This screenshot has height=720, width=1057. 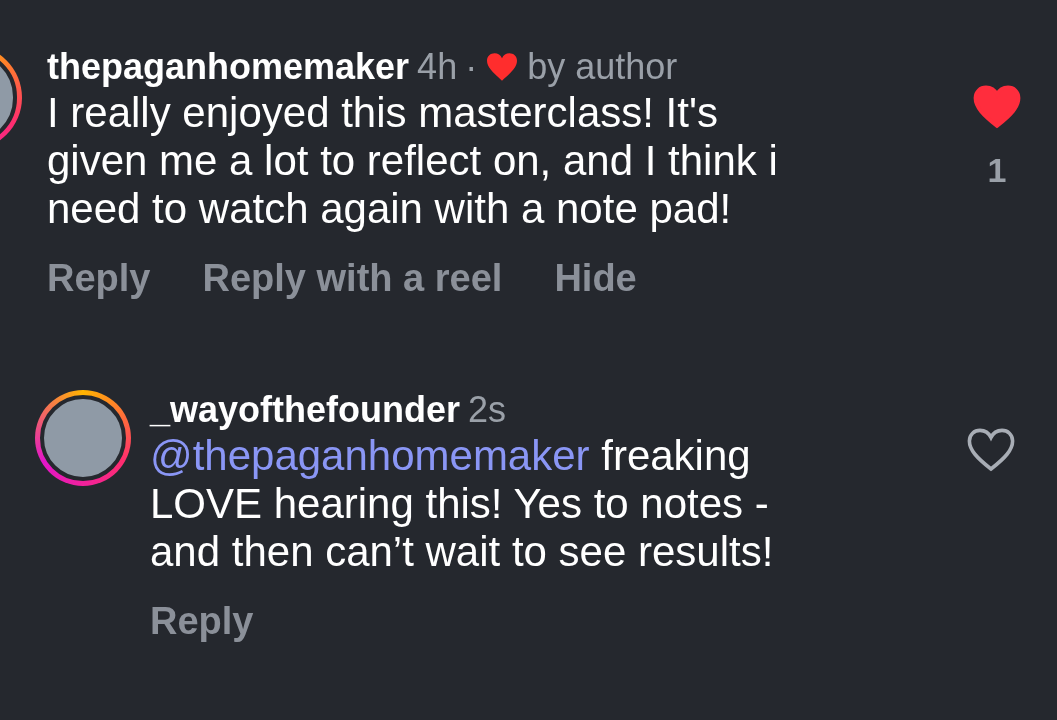 I want to click on by-author-label: by author, so click(x=602, y=67).